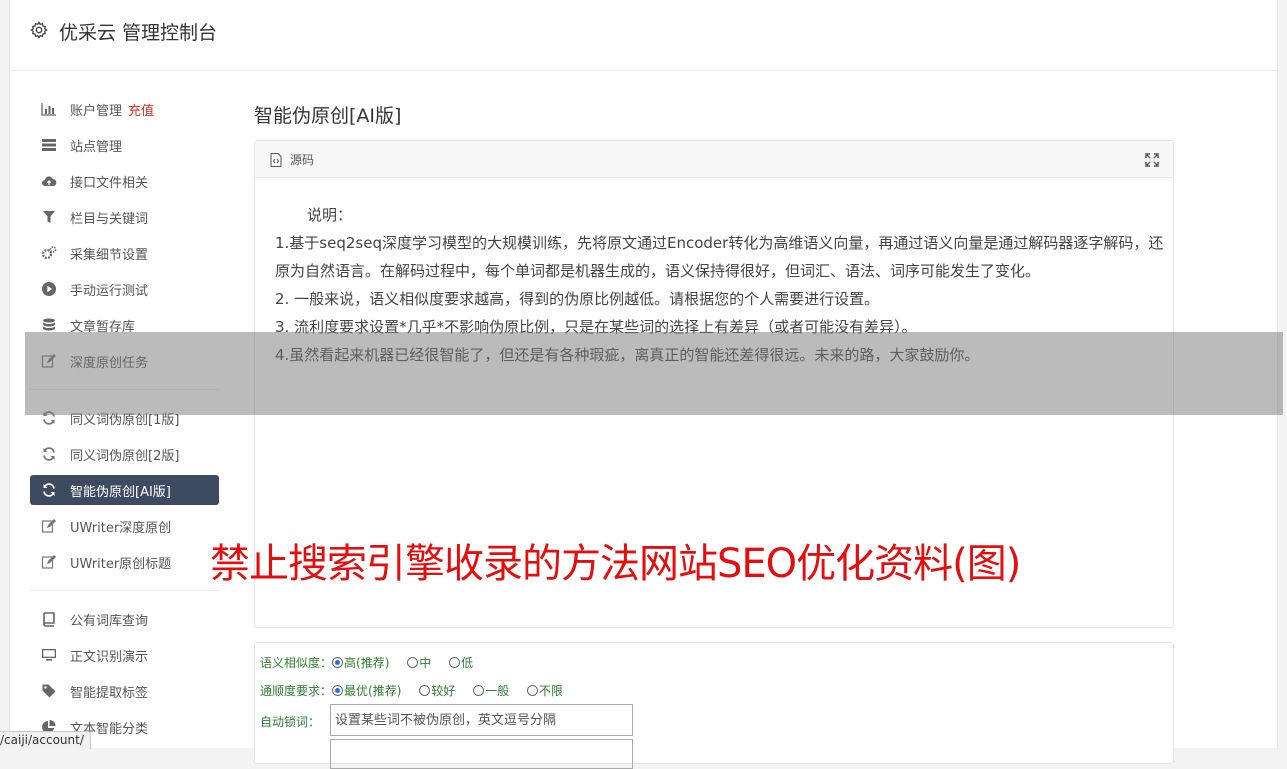  Describe the element at coordinates (109, 219) in the screenshot. I see `sidebar-item-label: 栏目与关键词` at that location.